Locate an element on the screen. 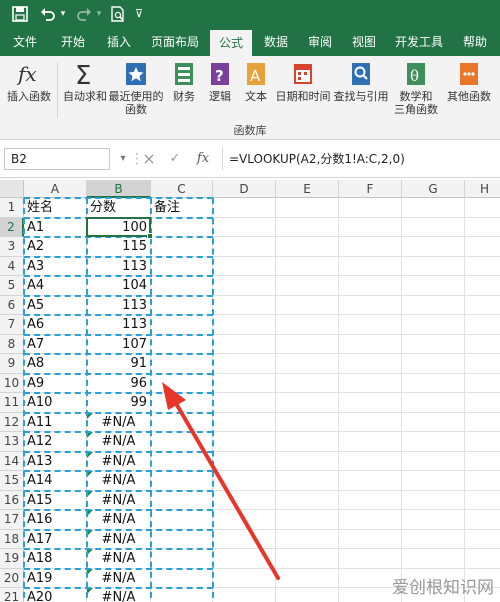 The height and width of the screenshot is (602, 500). cell-a1: 姓名 is located at coordinates (55, 208).